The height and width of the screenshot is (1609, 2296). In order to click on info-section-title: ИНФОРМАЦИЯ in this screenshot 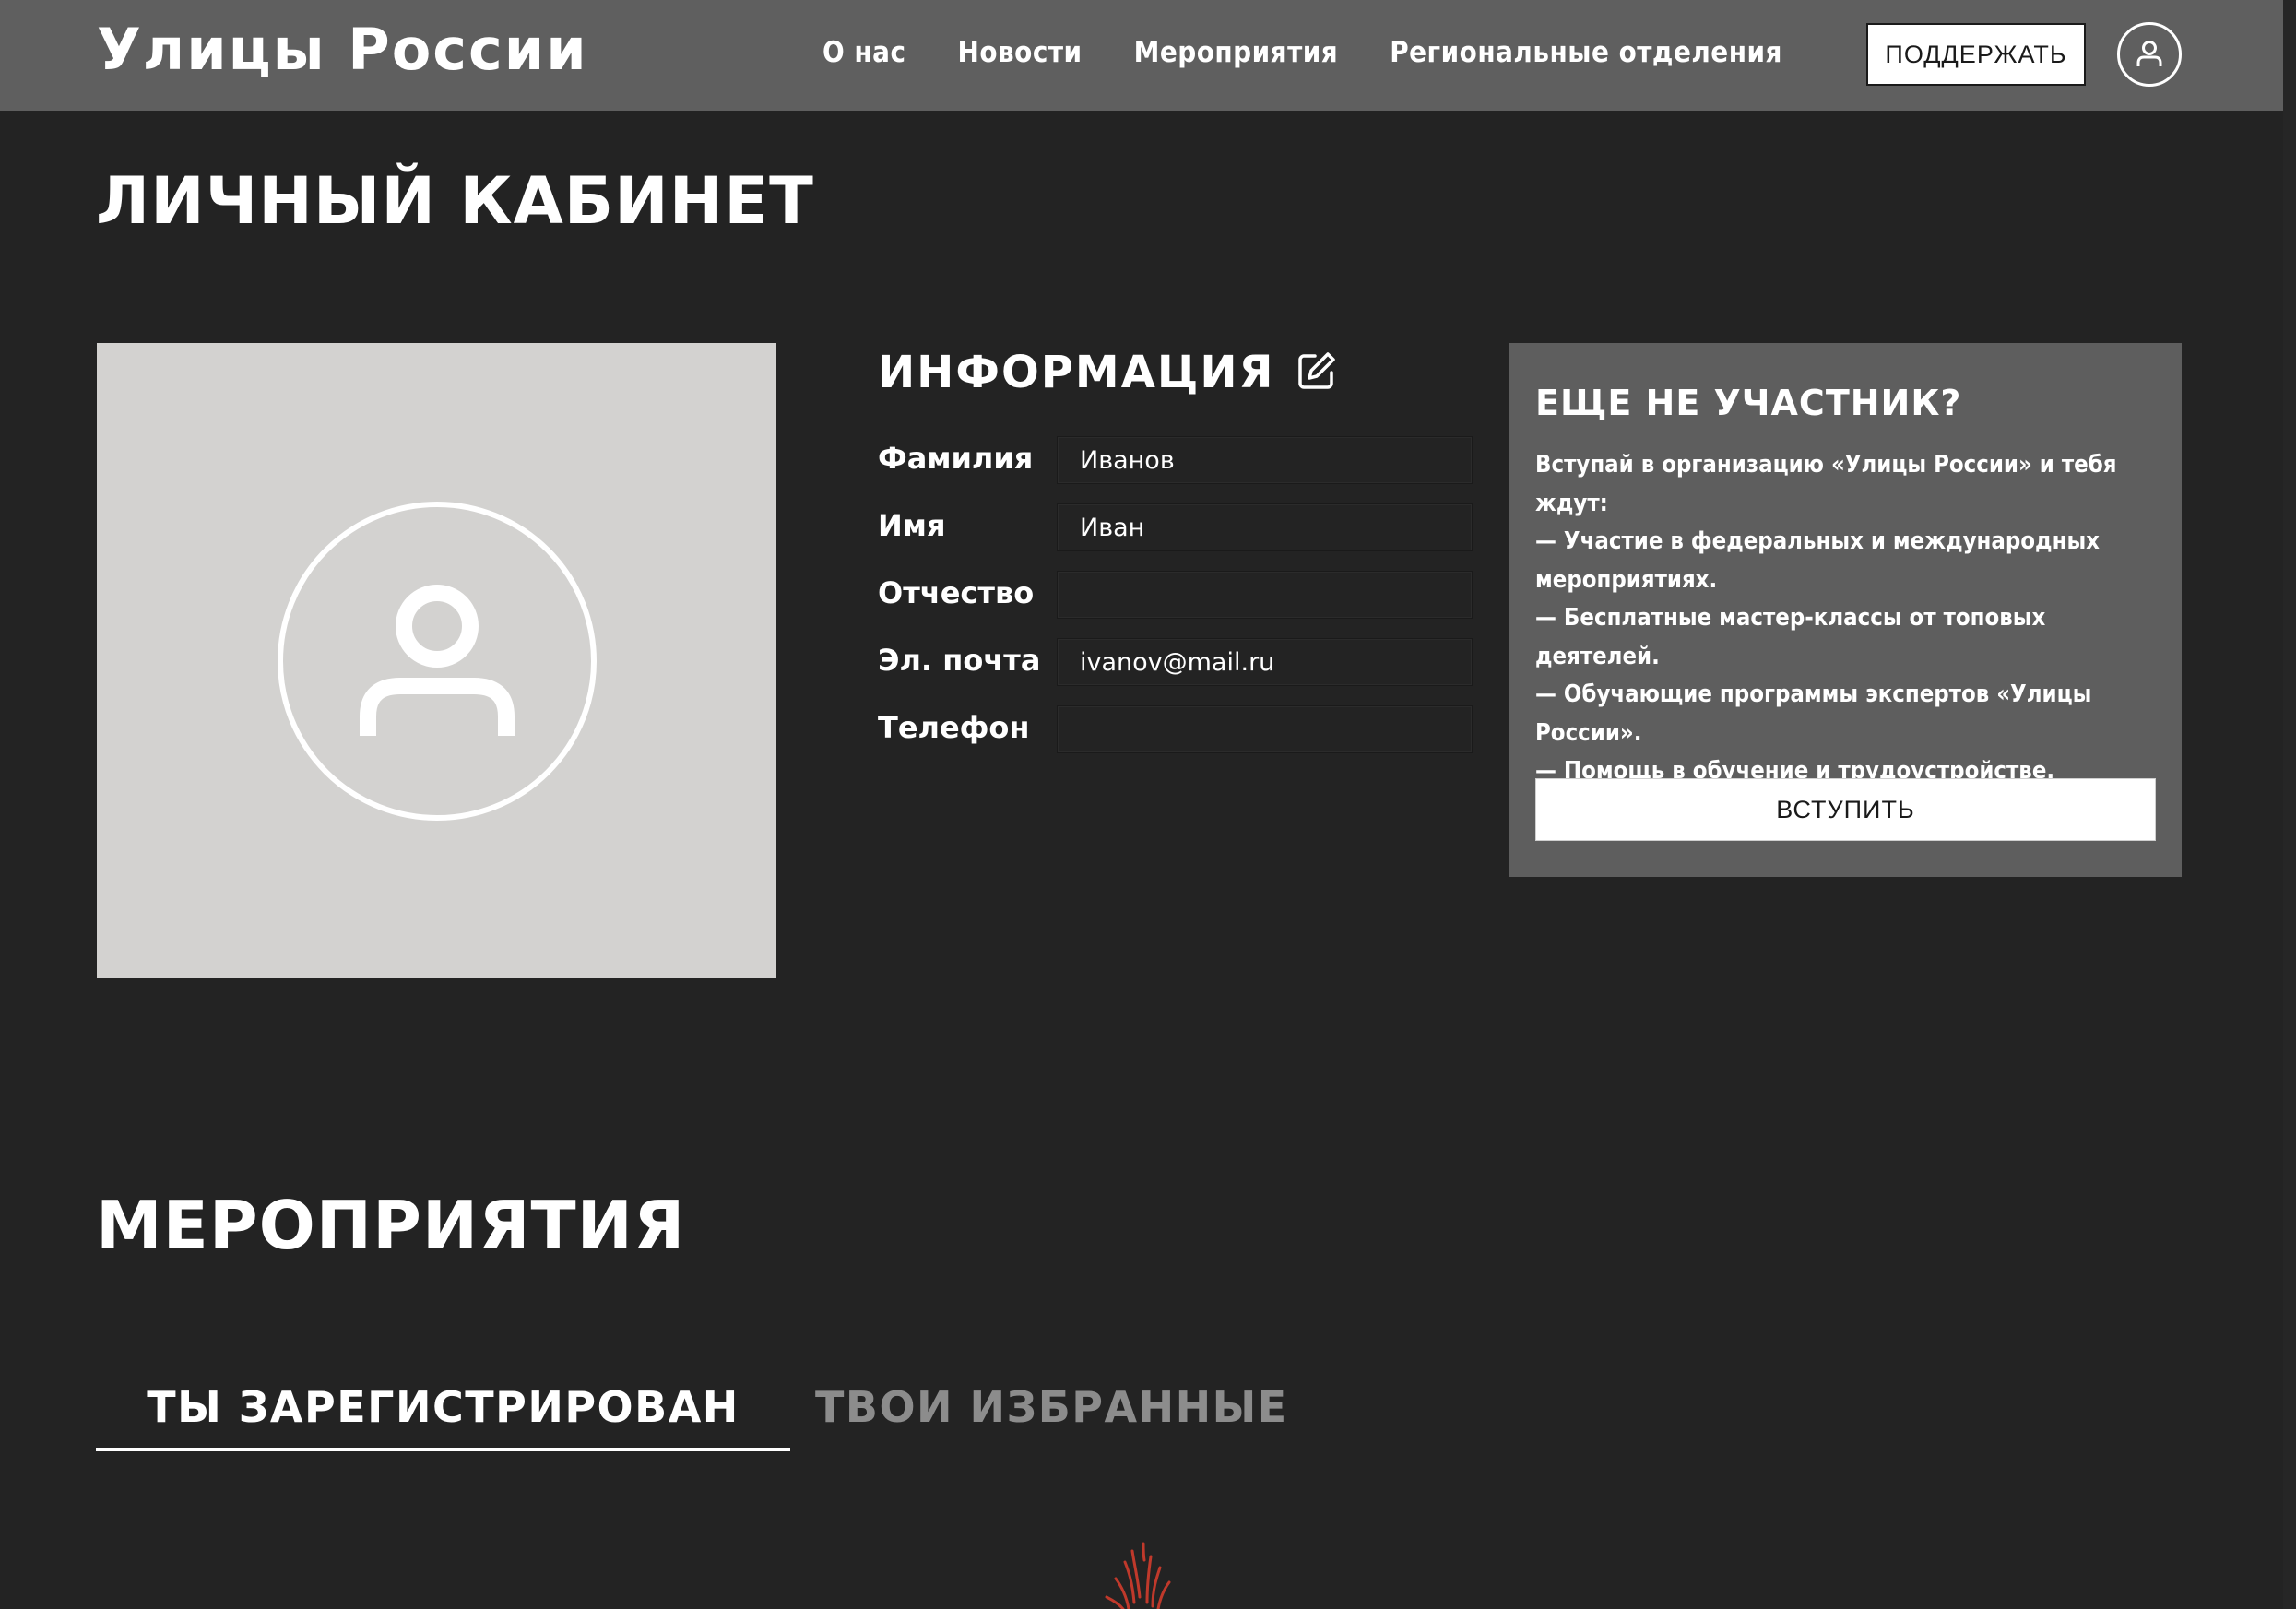, I will do `click(1076, 372)`.